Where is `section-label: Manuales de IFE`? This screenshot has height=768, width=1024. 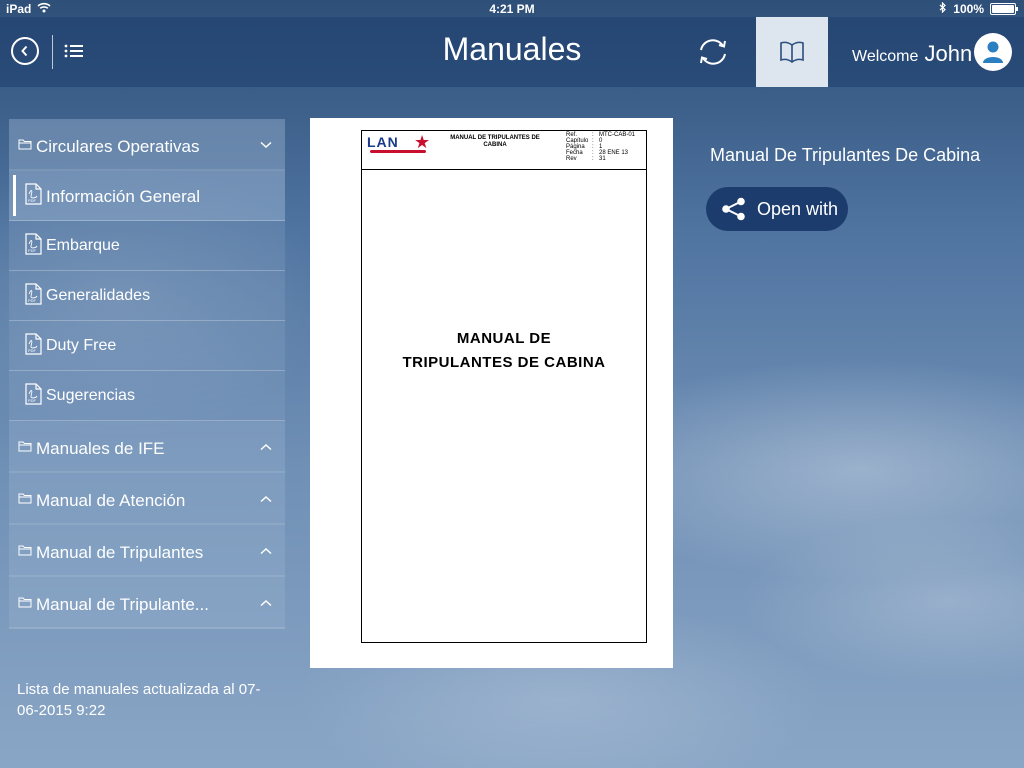
section-label: Manuales de IFE is located at coordinates (100, 448).